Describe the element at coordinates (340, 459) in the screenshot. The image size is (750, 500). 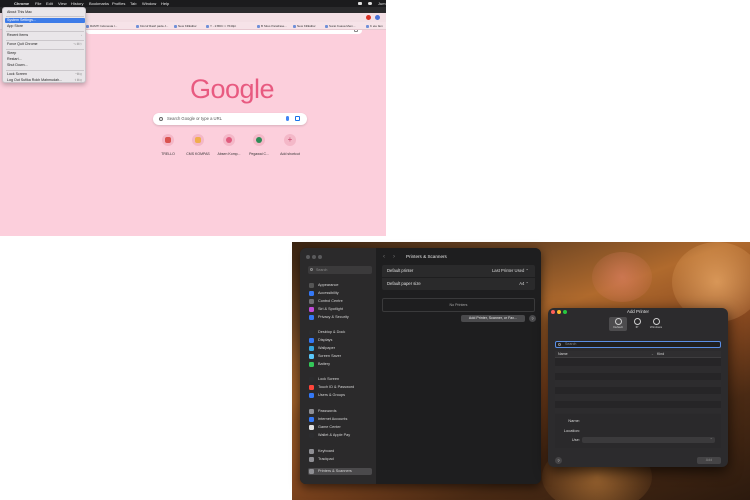
I see `sidebar-item-trackpad: Trackpad` at that location.